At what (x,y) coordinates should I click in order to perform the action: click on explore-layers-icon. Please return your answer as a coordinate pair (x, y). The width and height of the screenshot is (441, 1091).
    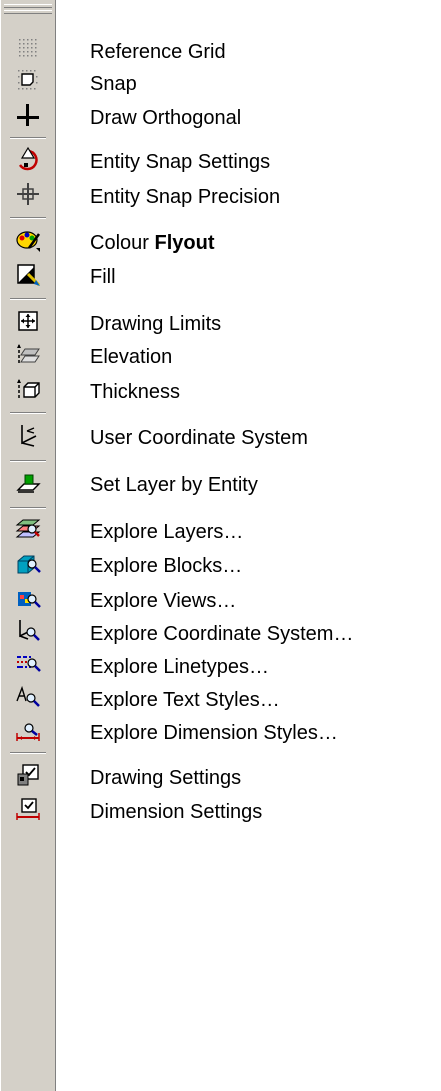
    Looking at the image, I should click on (28, 528).